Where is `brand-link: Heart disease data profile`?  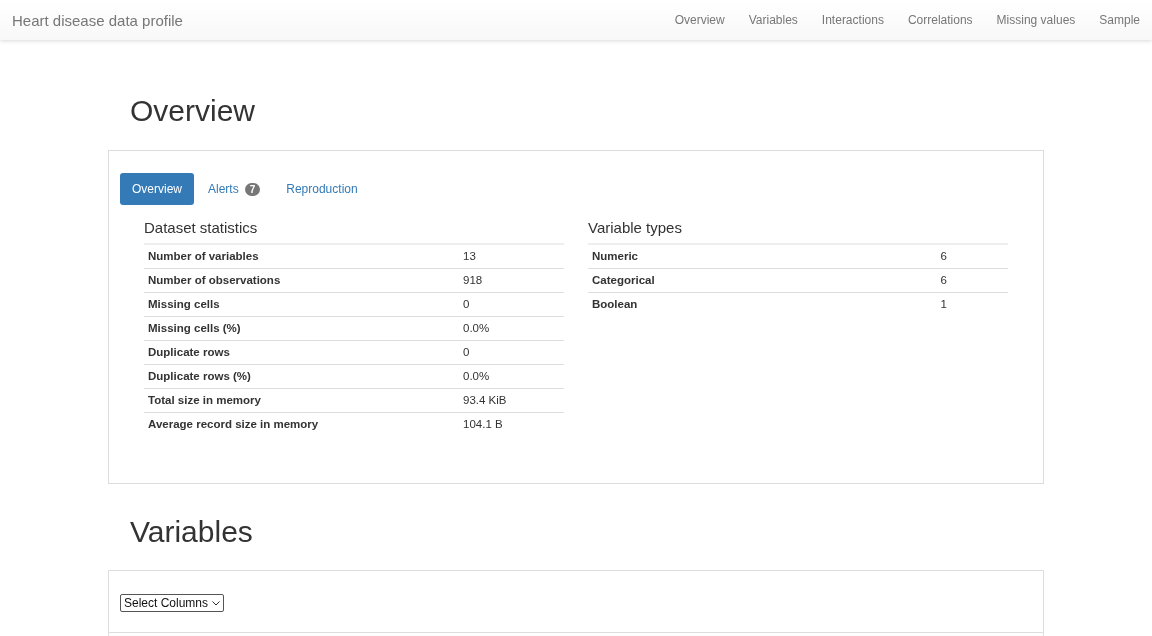 brand-link: Heart disease data profile is located at coordinates (97, 20).